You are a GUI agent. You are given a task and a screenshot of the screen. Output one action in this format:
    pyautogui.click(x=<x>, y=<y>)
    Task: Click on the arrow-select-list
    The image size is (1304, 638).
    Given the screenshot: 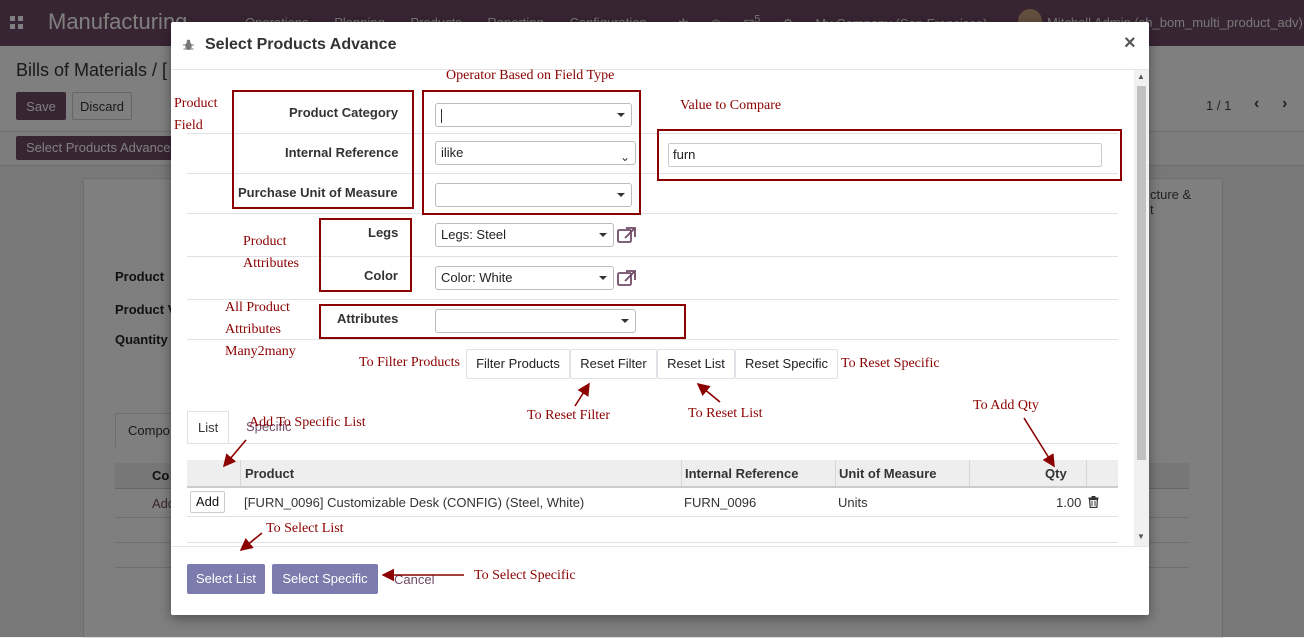 What is the action you would take?
    pyautogui.click(x=251, y=542)
    